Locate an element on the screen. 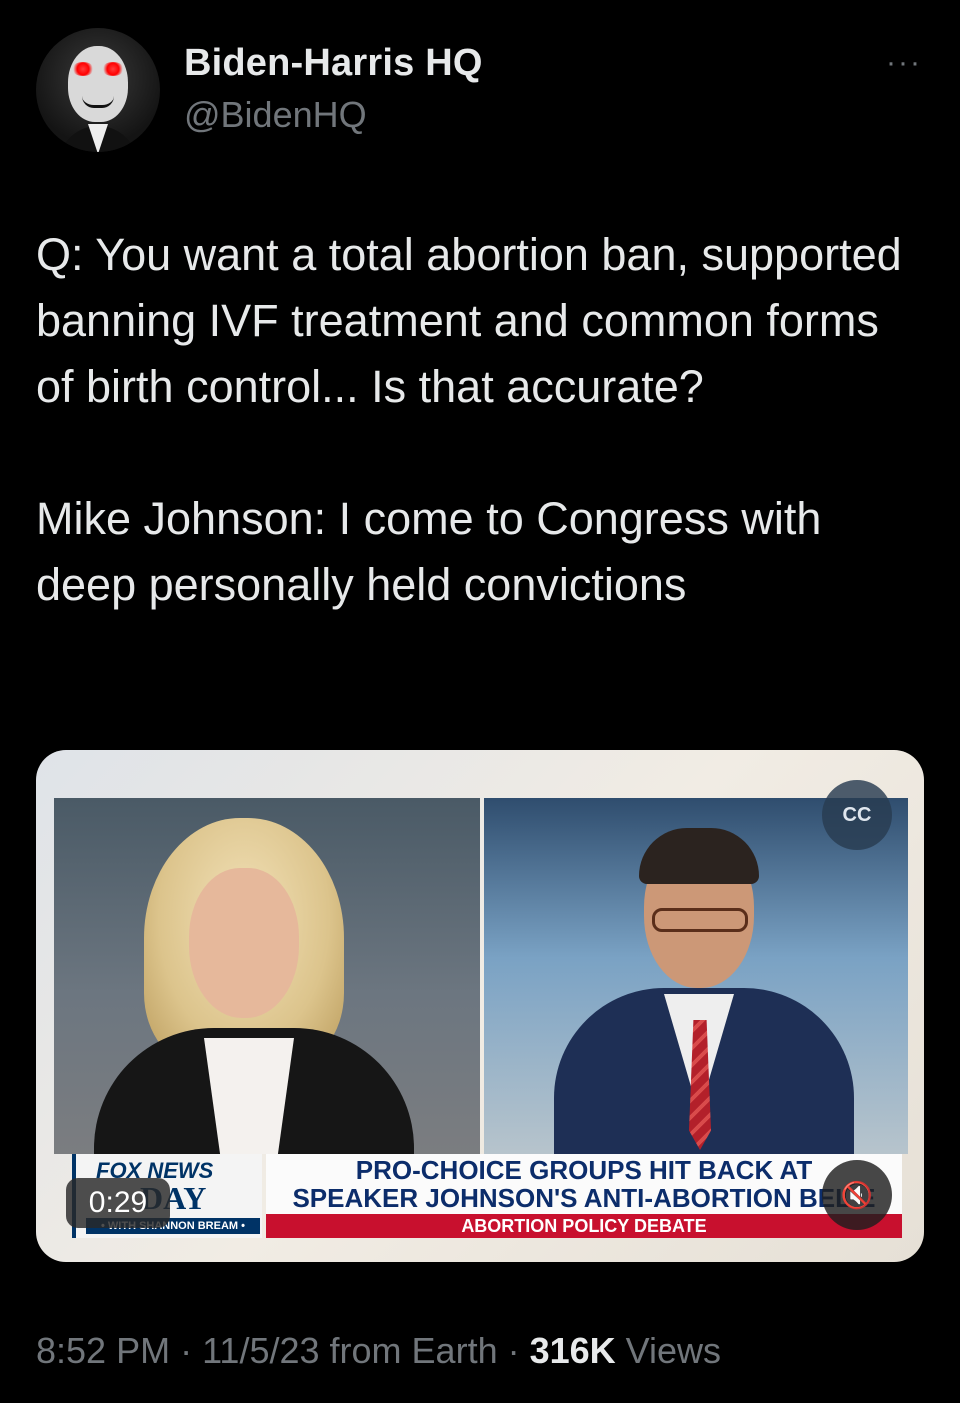 The image size is (960, 1403). guest-glasses is located at coordinates (700, 920).